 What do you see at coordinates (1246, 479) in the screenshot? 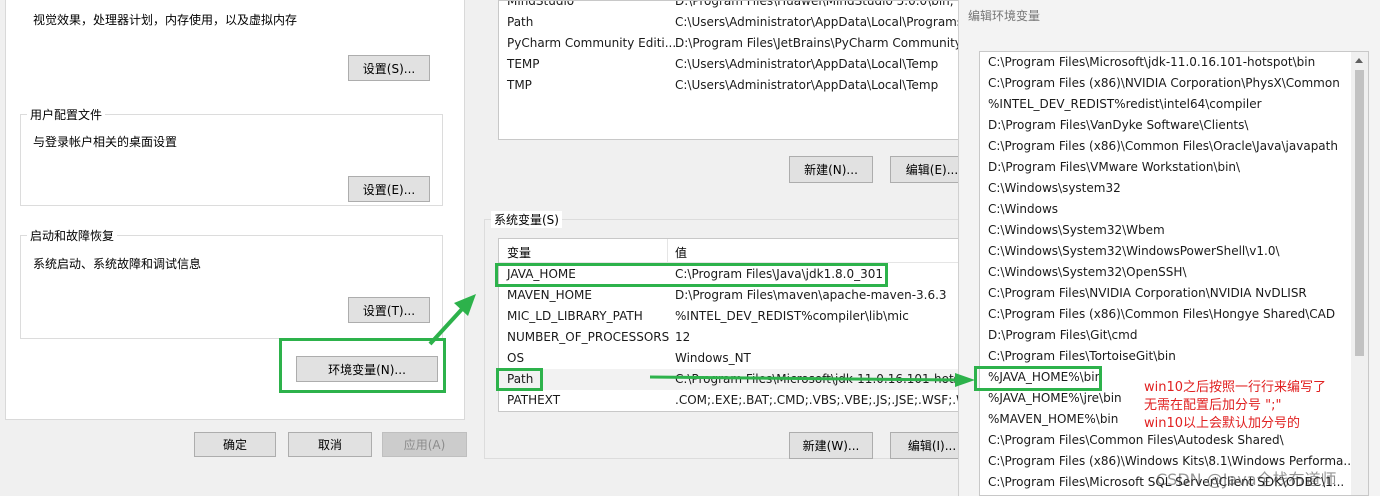
I see `csdn-watermark: CSDN @Java全栈布道师` at bounding box center [1246, 479].